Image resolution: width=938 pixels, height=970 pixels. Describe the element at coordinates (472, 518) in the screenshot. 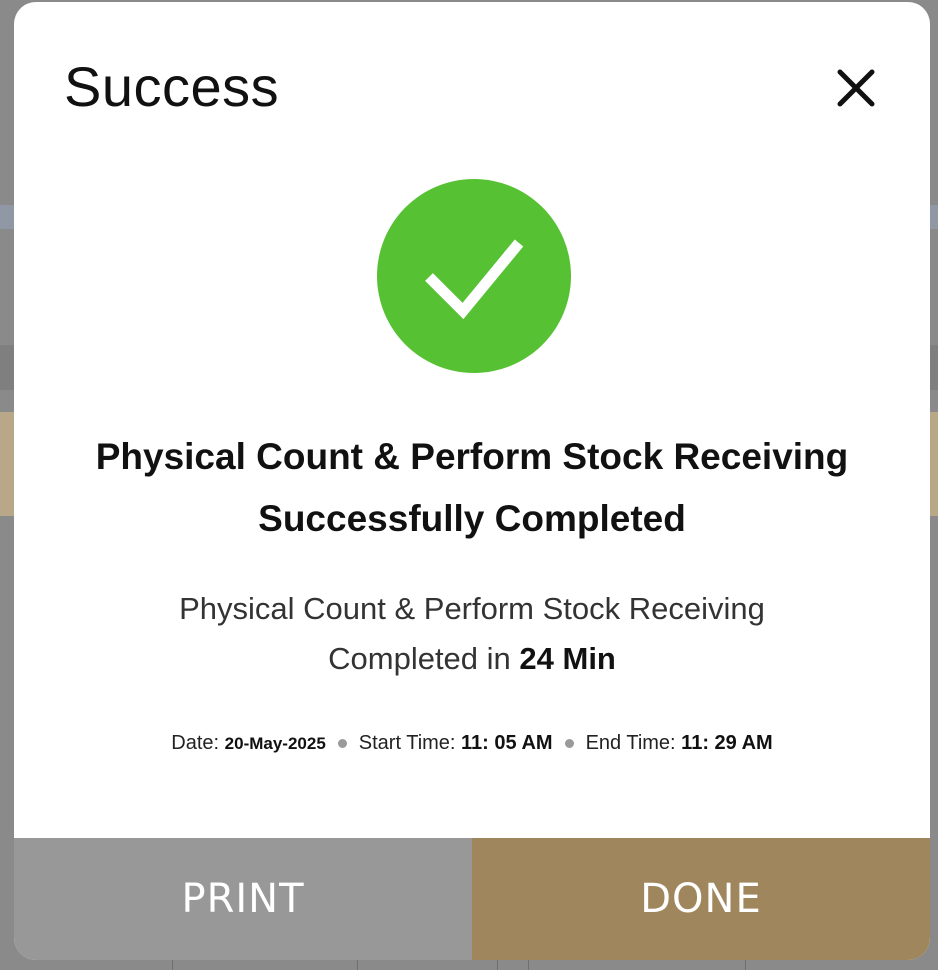

I see `headline-line-2: Successfully Completed` at that location.